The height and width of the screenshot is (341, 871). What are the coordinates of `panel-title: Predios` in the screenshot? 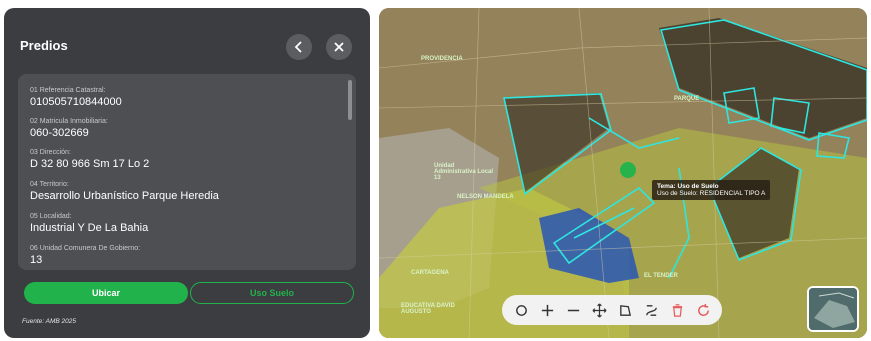 It's located at (44, 45).